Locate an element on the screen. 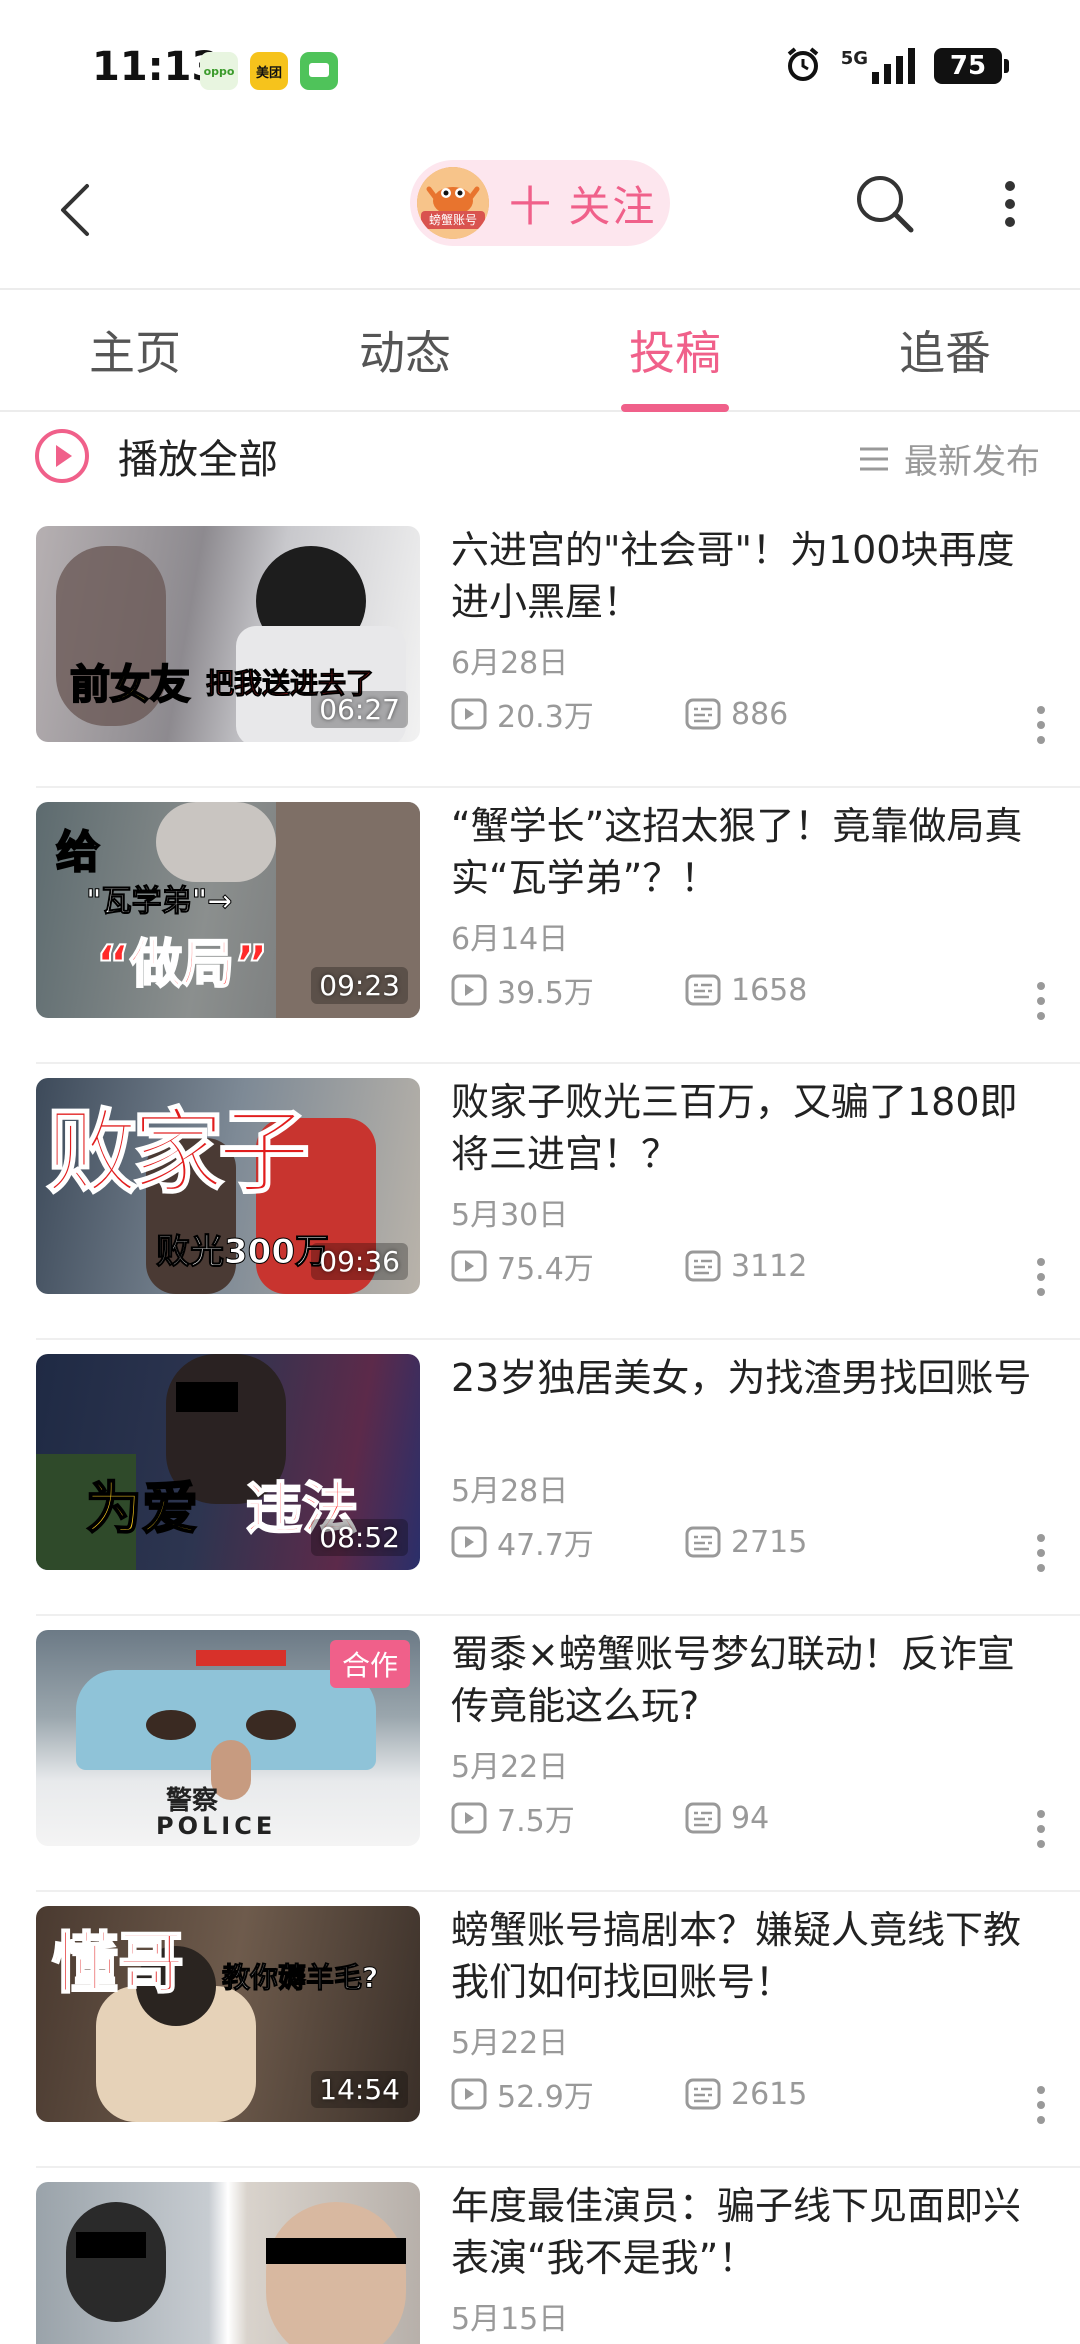 The image size is (1080, 2344). avatar: 螃蟹账号 is located at coordinates (453, 203).